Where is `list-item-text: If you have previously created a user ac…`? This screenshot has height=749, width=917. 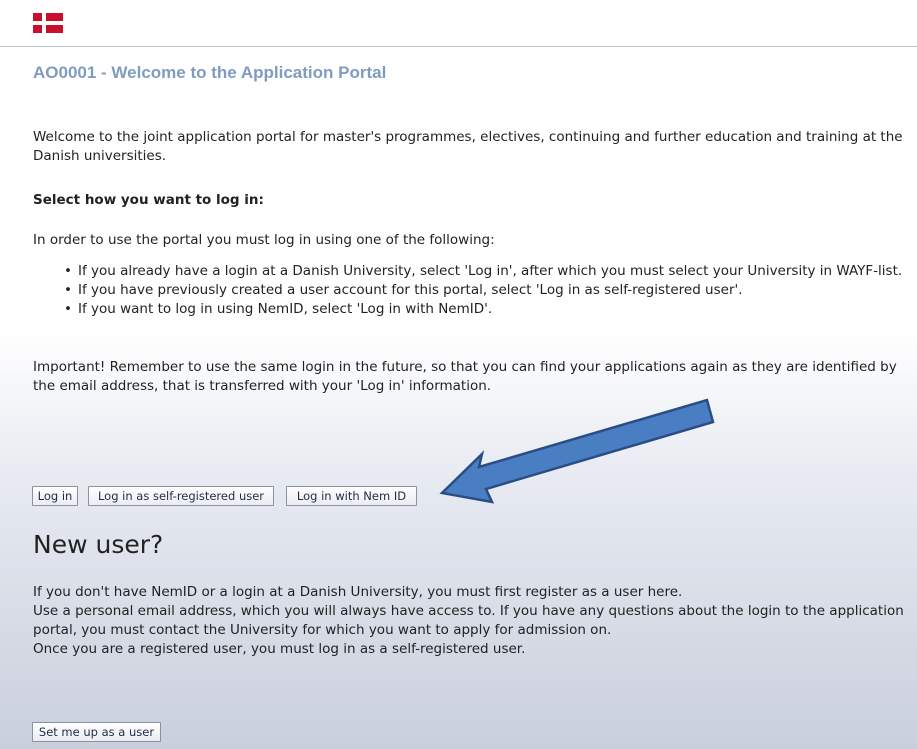 list-item-text: If you have previously created a user ac… is located at coordinates (410, 290).